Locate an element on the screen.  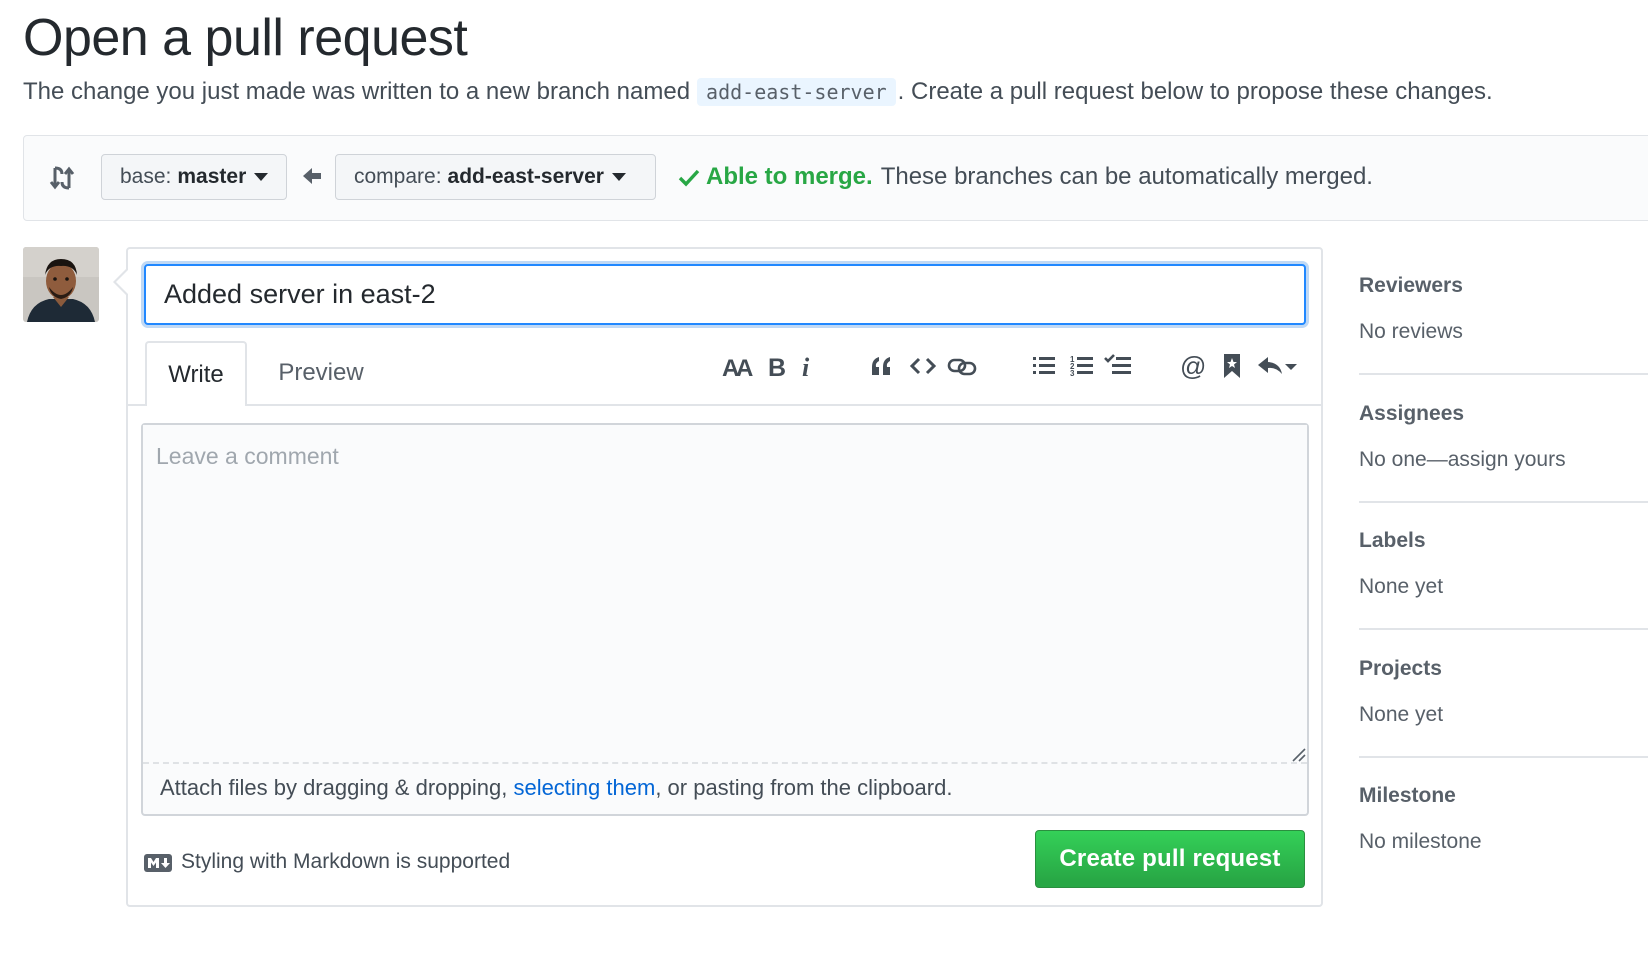
sidebar-value: No reviews is located at coordinates (1411, 331).